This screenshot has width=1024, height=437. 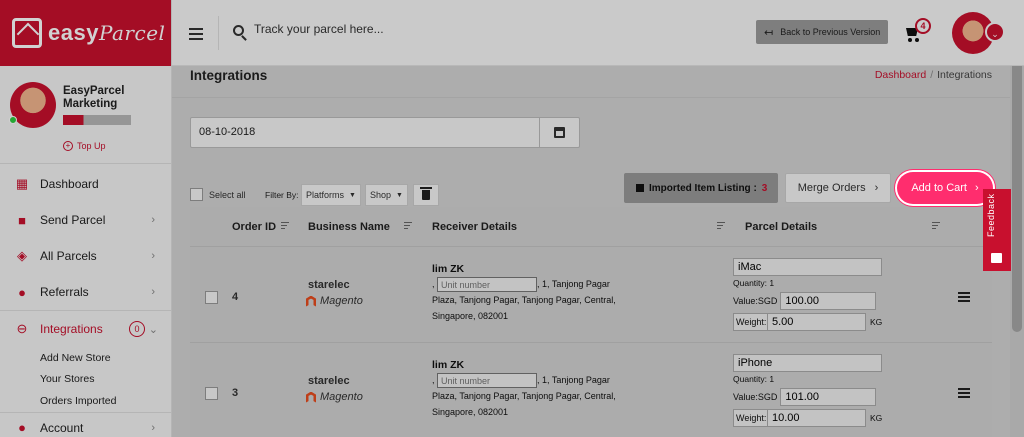 I want to click on date-input, so click(x=359, y=132).